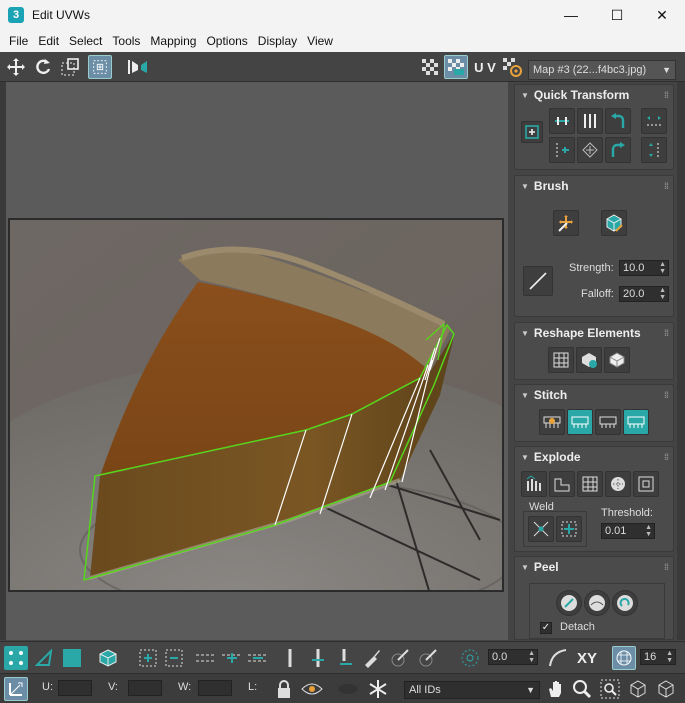  I want to click on freeze-icon, so click(378, 689).